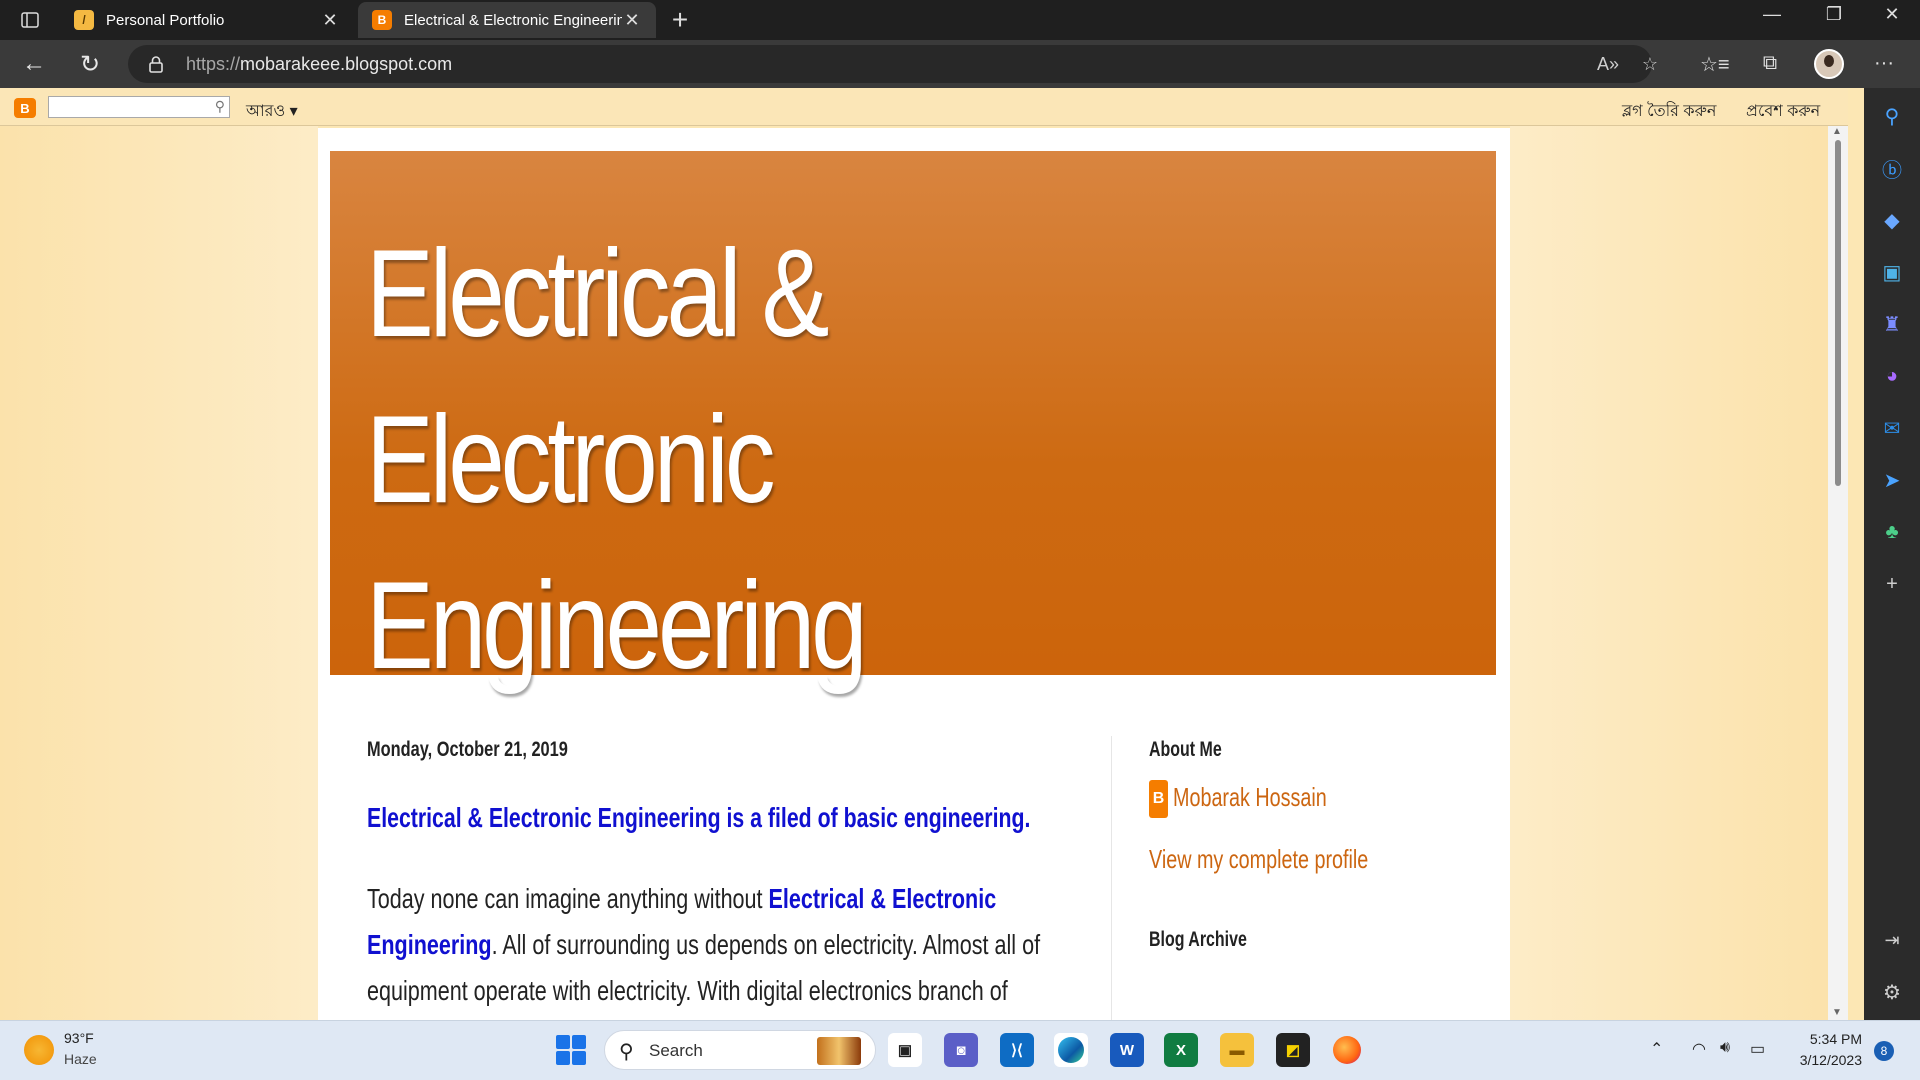 The height and width of the screenshot is (1080, 1920). What do you see at coordinates (1181, 1050) in the screenshot?
I see `excel-icon: X` at bounding box center [1181, 1050].